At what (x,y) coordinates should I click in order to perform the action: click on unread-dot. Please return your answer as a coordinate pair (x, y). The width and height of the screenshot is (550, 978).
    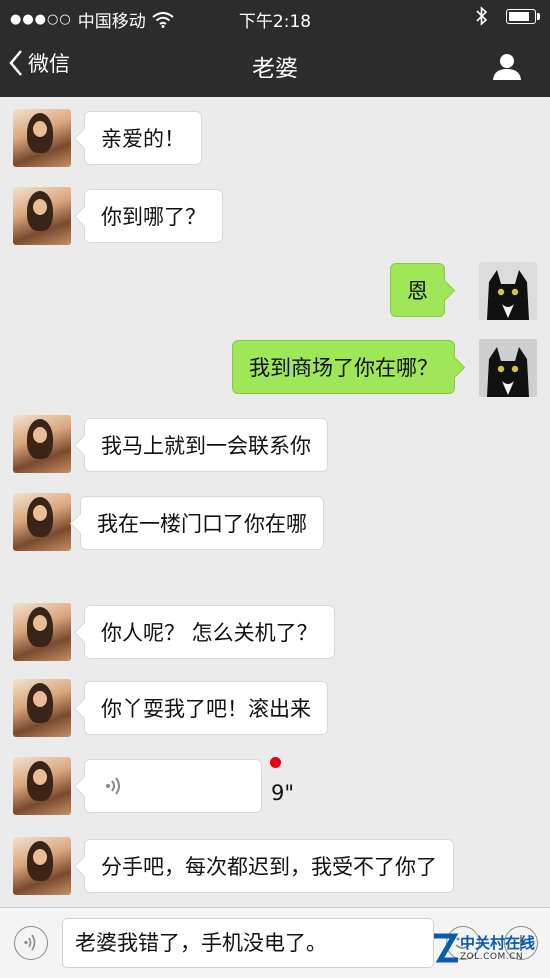
    Looking at the image, I should click on (275, 762).